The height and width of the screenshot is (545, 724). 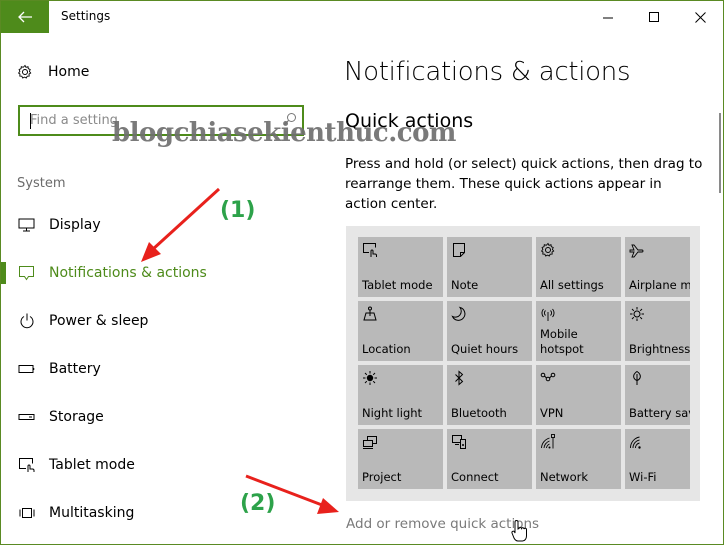 I want to click on quick-action-tile: Connect, so click(x=489, y=459).